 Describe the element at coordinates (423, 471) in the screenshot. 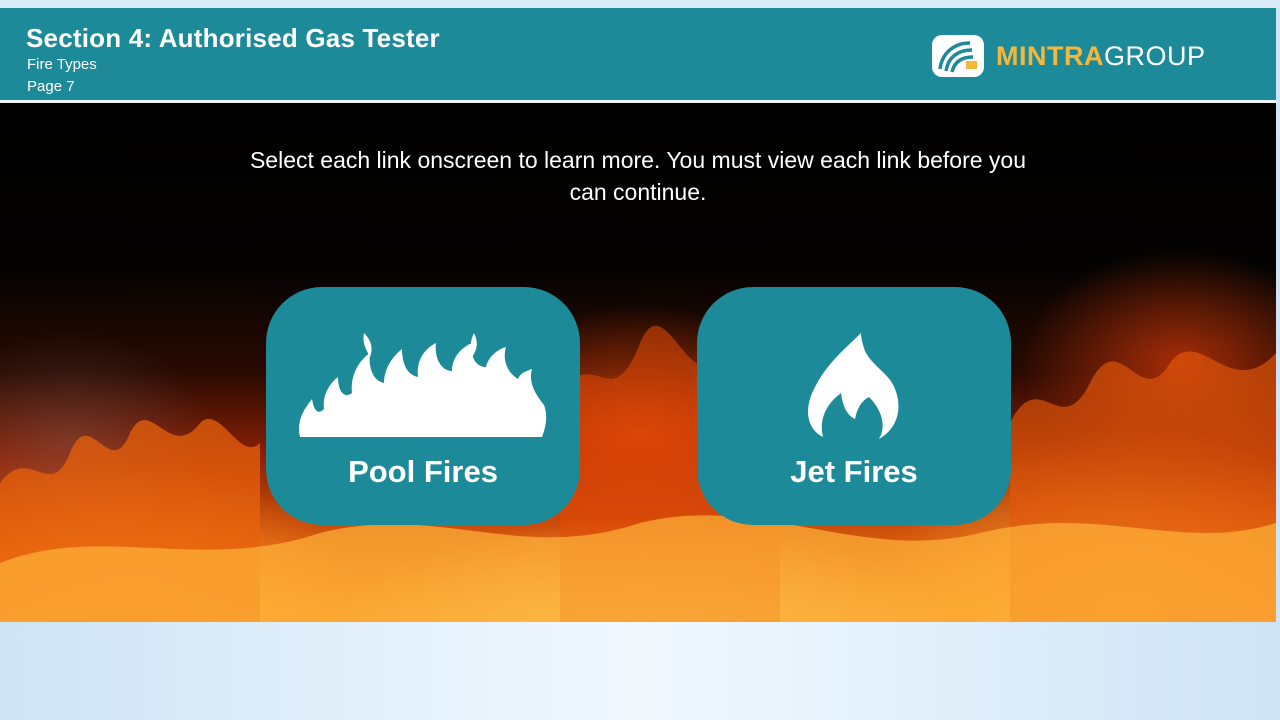

I see `pool-fires-label: Pool Fires` at that location.